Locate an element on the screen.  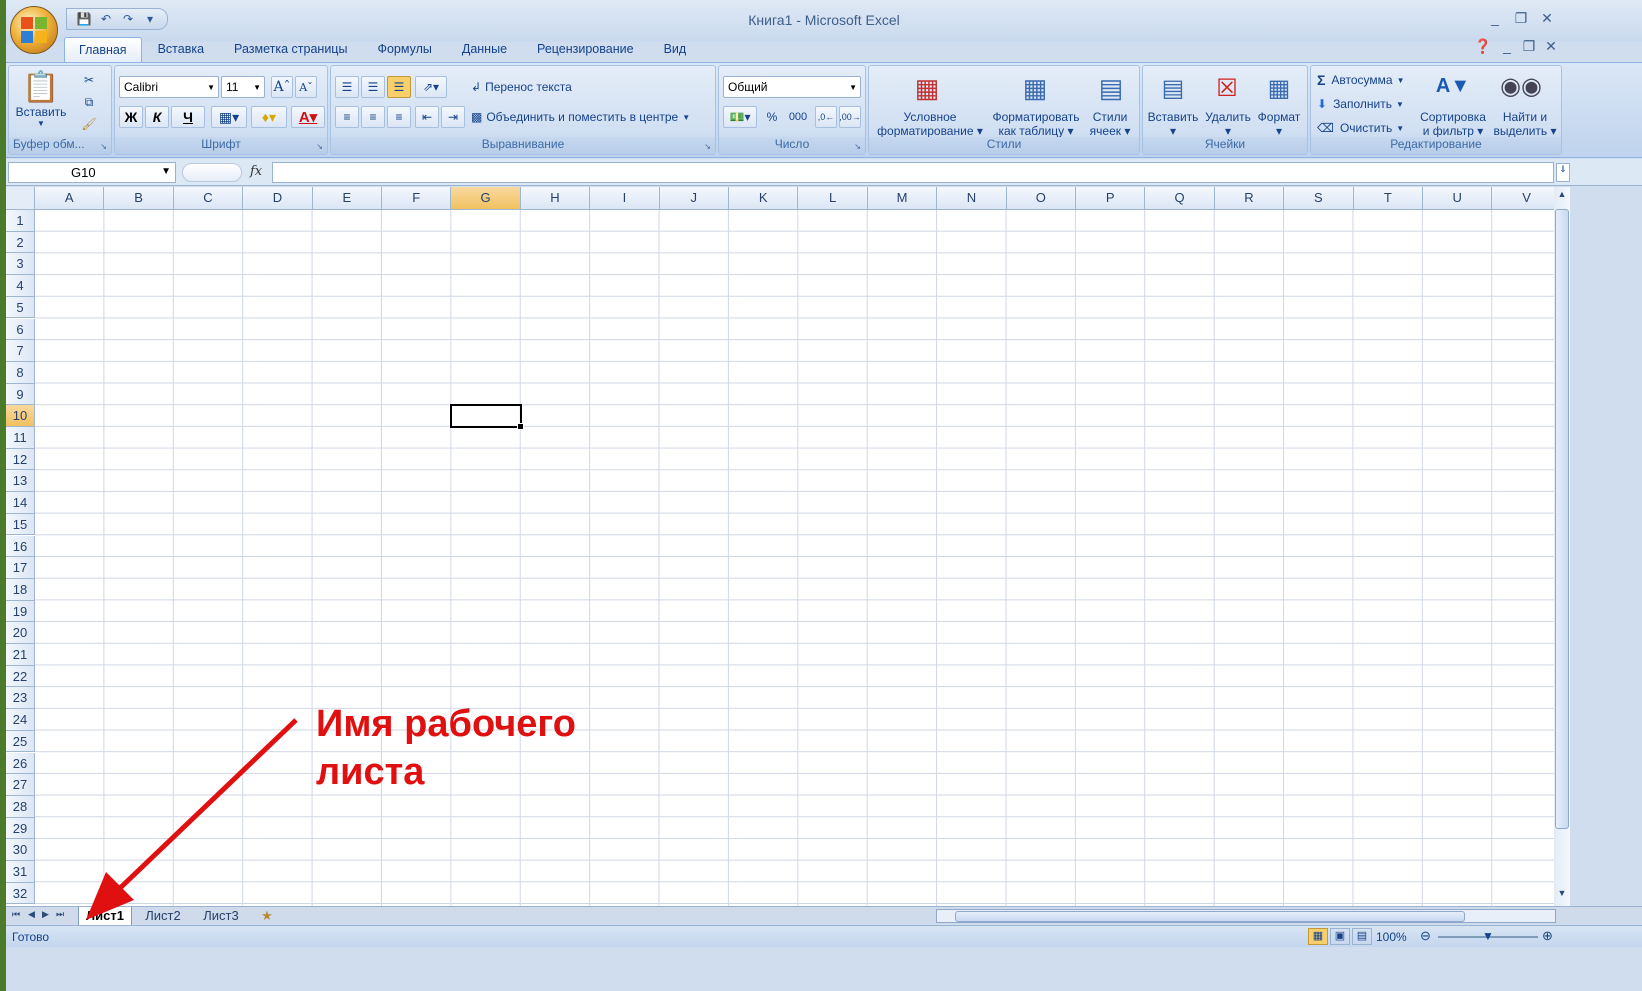
wb-restore-icon: ❐ is located at coordinates (1529, 46).